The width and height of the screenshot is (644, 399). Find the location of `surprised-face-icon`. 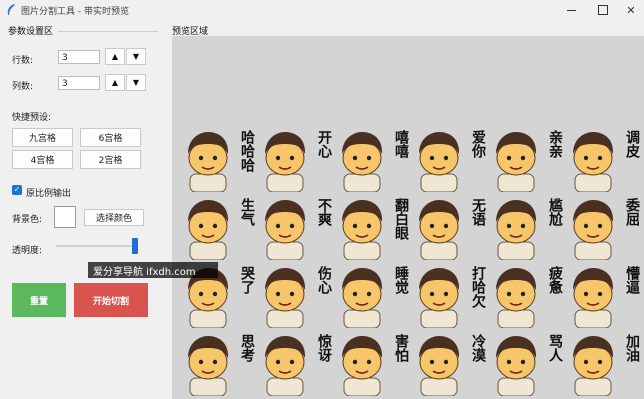

surprised-face-icon is located at coordinates (285, 364).